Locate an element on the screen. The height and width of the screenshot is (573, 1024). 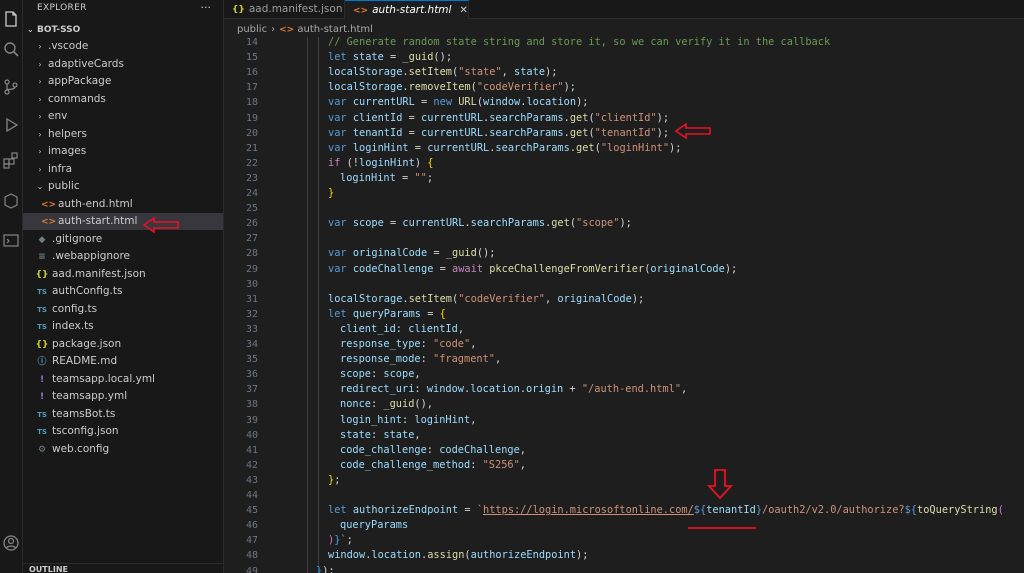
file-tree-item: ! teamsapp.local.yml is located at coordinates (123, 379).